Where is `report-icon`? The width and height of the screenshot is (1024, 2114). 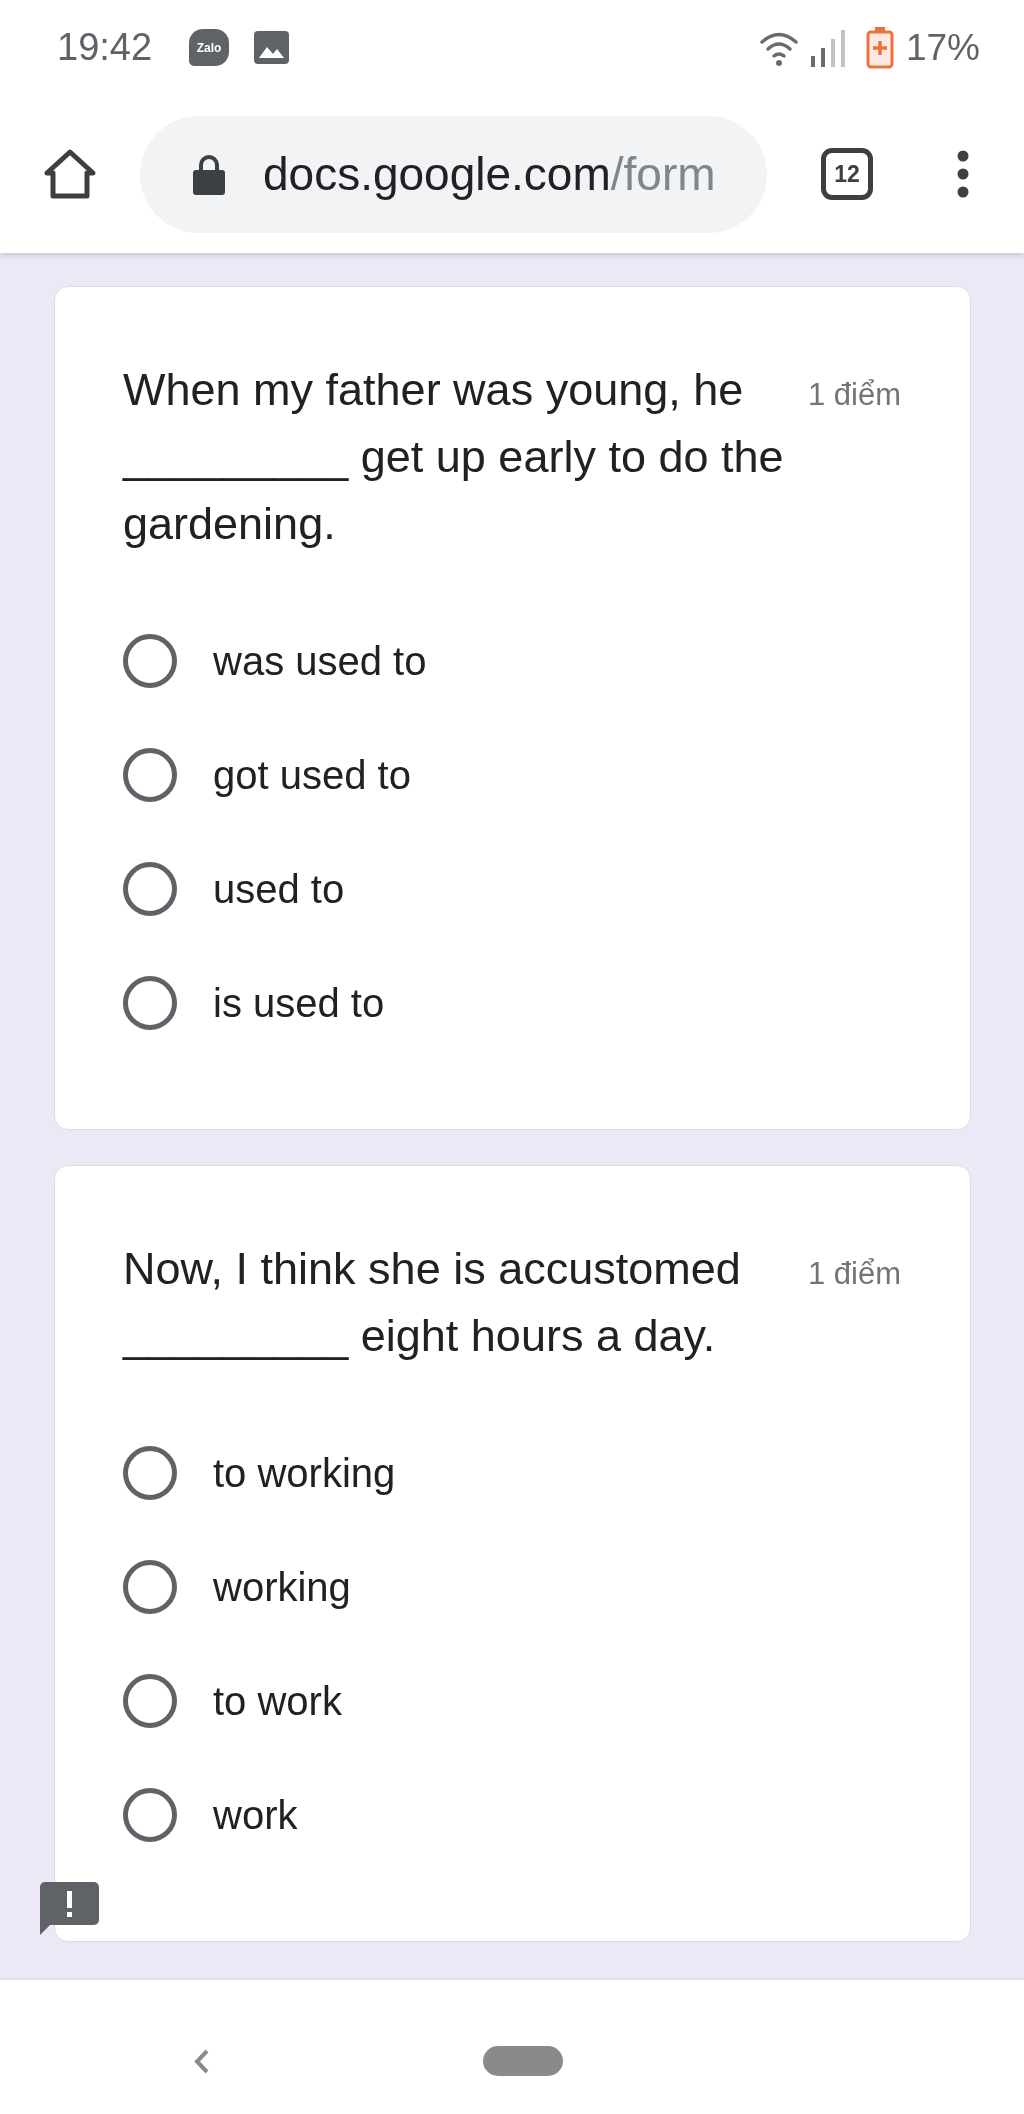
report-icon is located at coordinates (69, 1908).